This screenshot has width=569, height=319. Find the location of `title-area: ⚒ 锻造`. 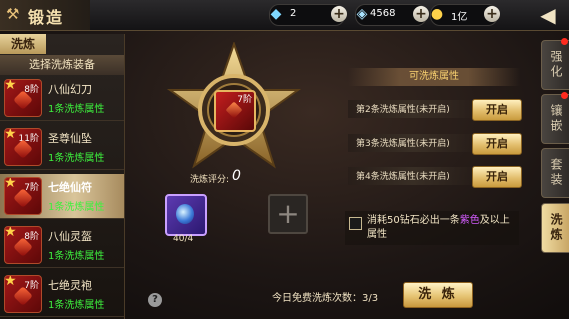

title-area: ⚒ 锻造 is located at coordinates (45, 15).